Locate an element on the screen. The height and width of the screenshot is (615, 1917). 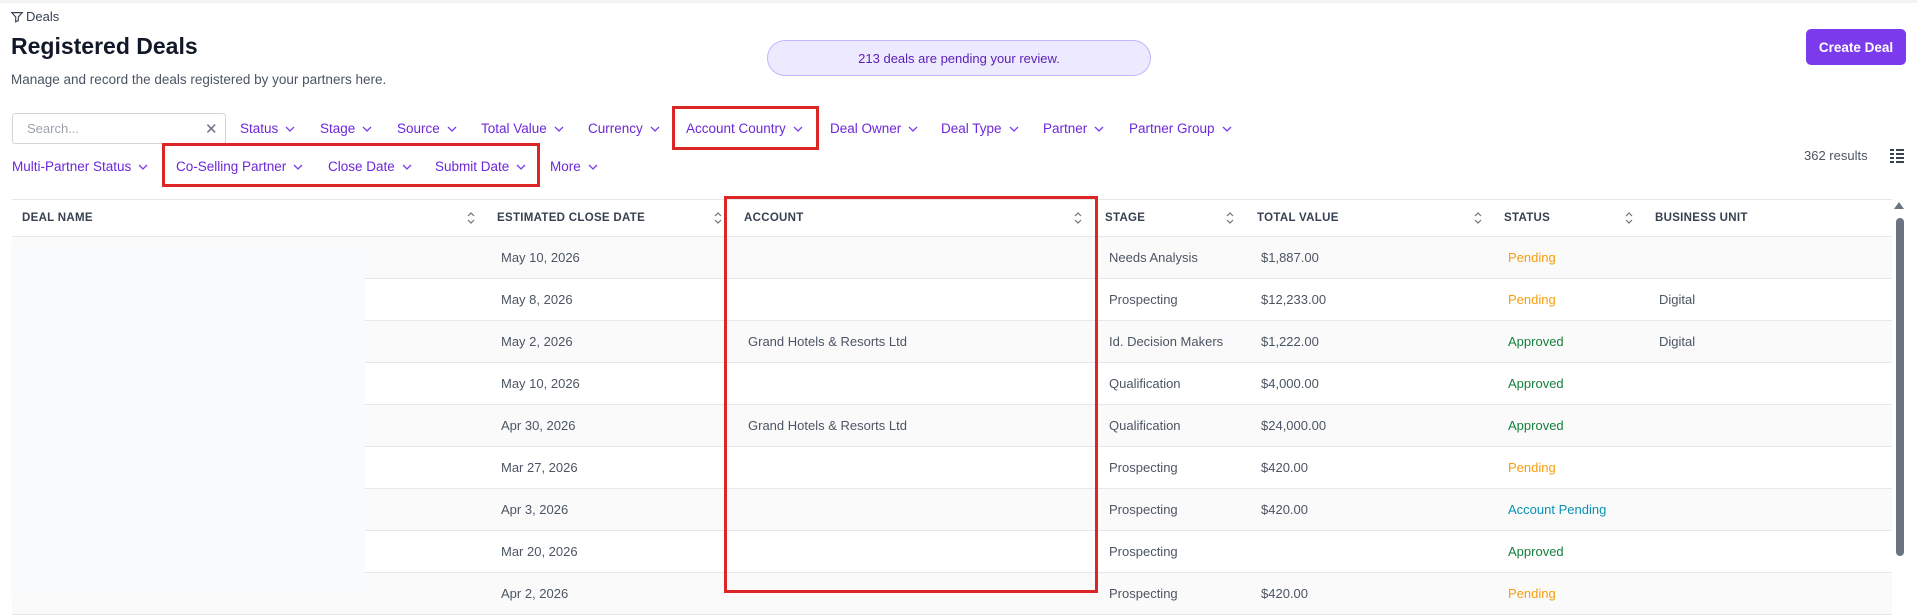
filter-status: Status is located at coordinates (267, 128).